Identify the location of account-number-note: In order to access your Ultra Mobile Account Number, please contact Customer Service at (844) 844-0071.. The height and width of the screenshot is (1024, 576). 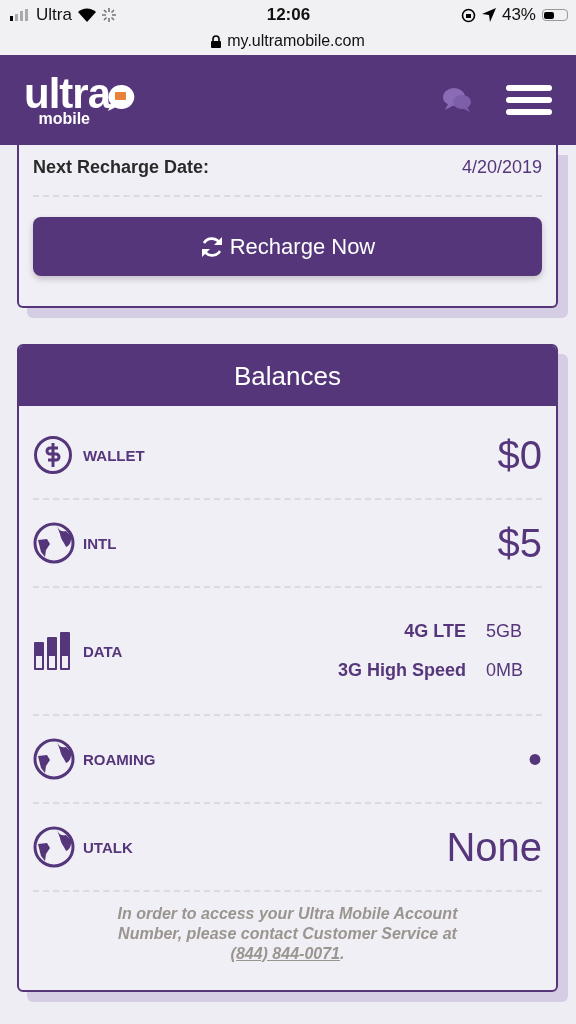
(287, 934).